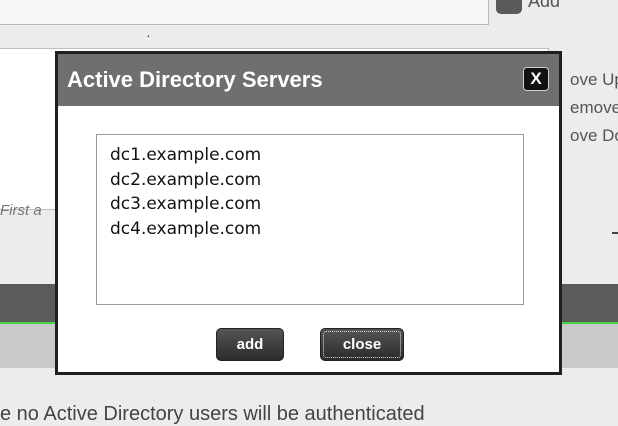 The width and height of the screenshot is (618, 426). What do you see at coordinates (195, 79) in the screenshot?
I see `dialog-title: Active Directory Servers` at bounding box center [195, 79].